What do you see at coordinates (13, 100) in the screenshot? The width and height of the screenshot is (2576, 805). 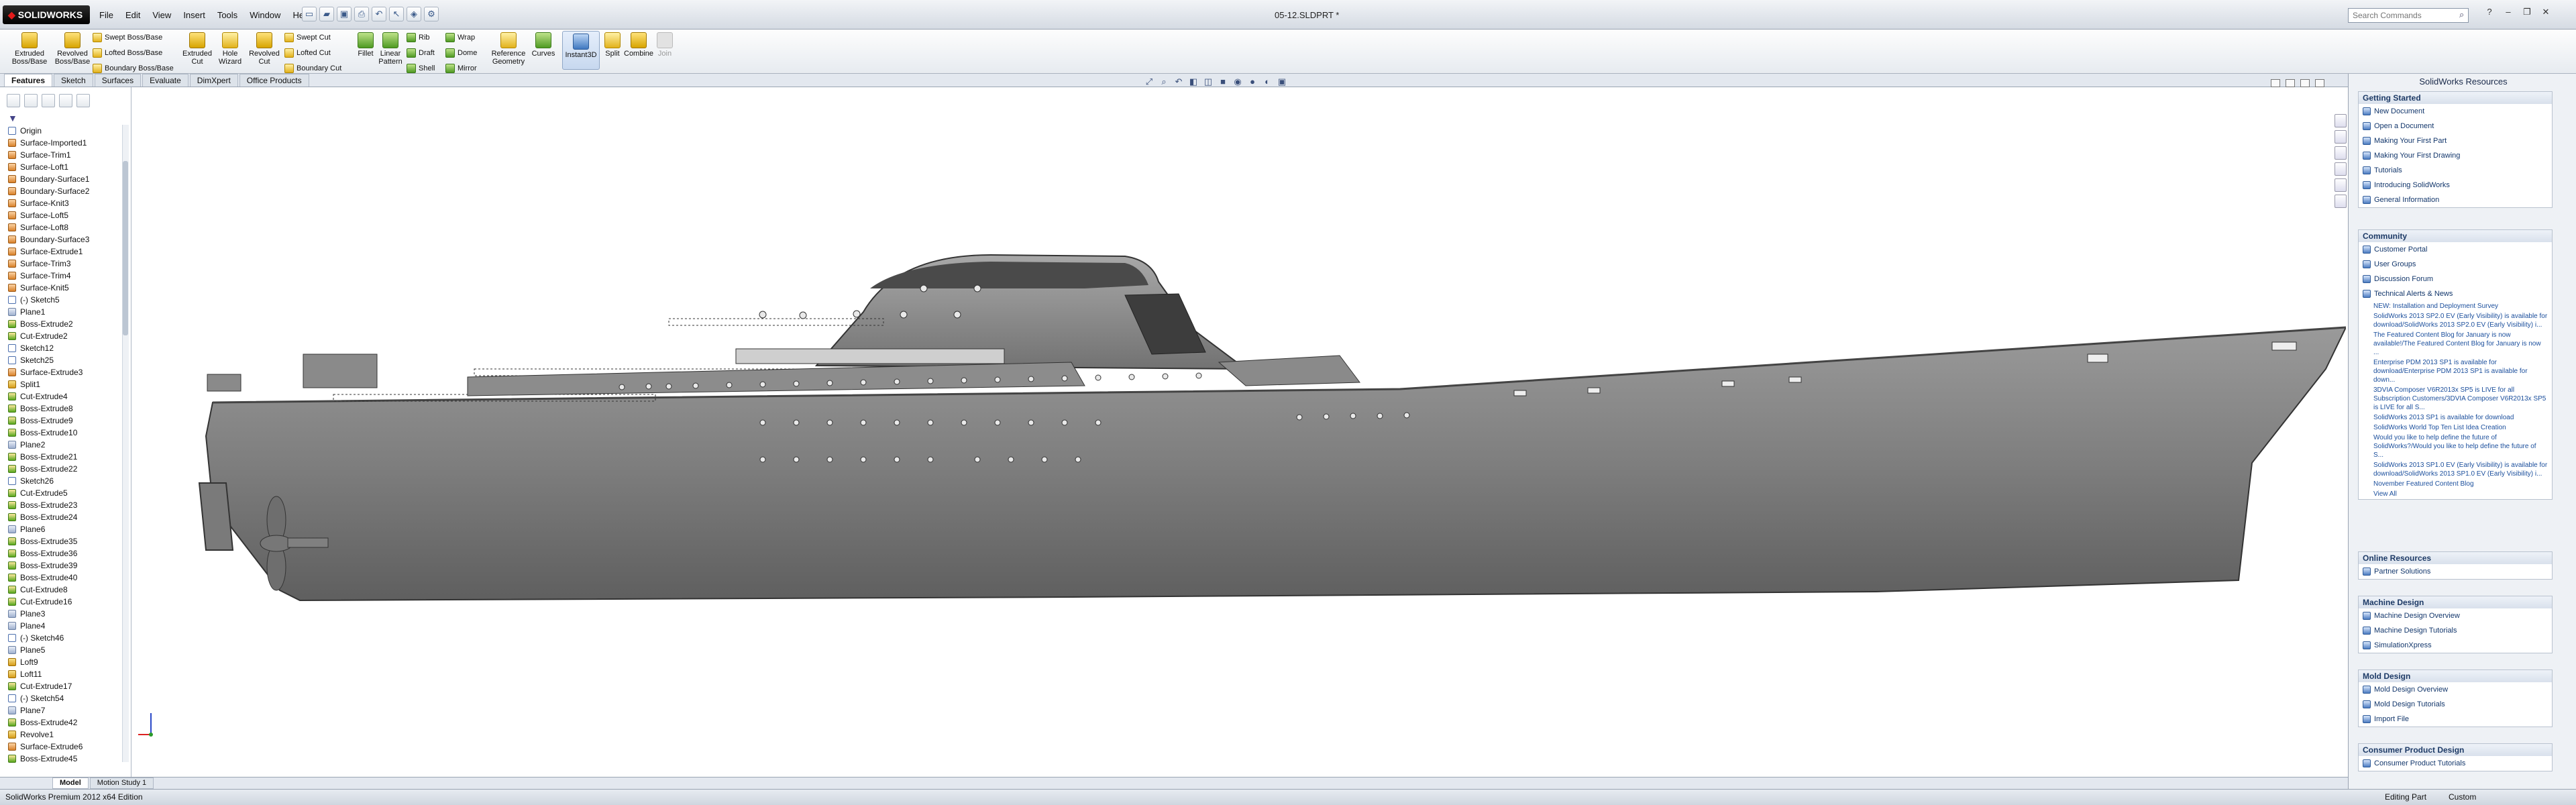 I see `feature-tree-icon` at bounding box center [13, 100].